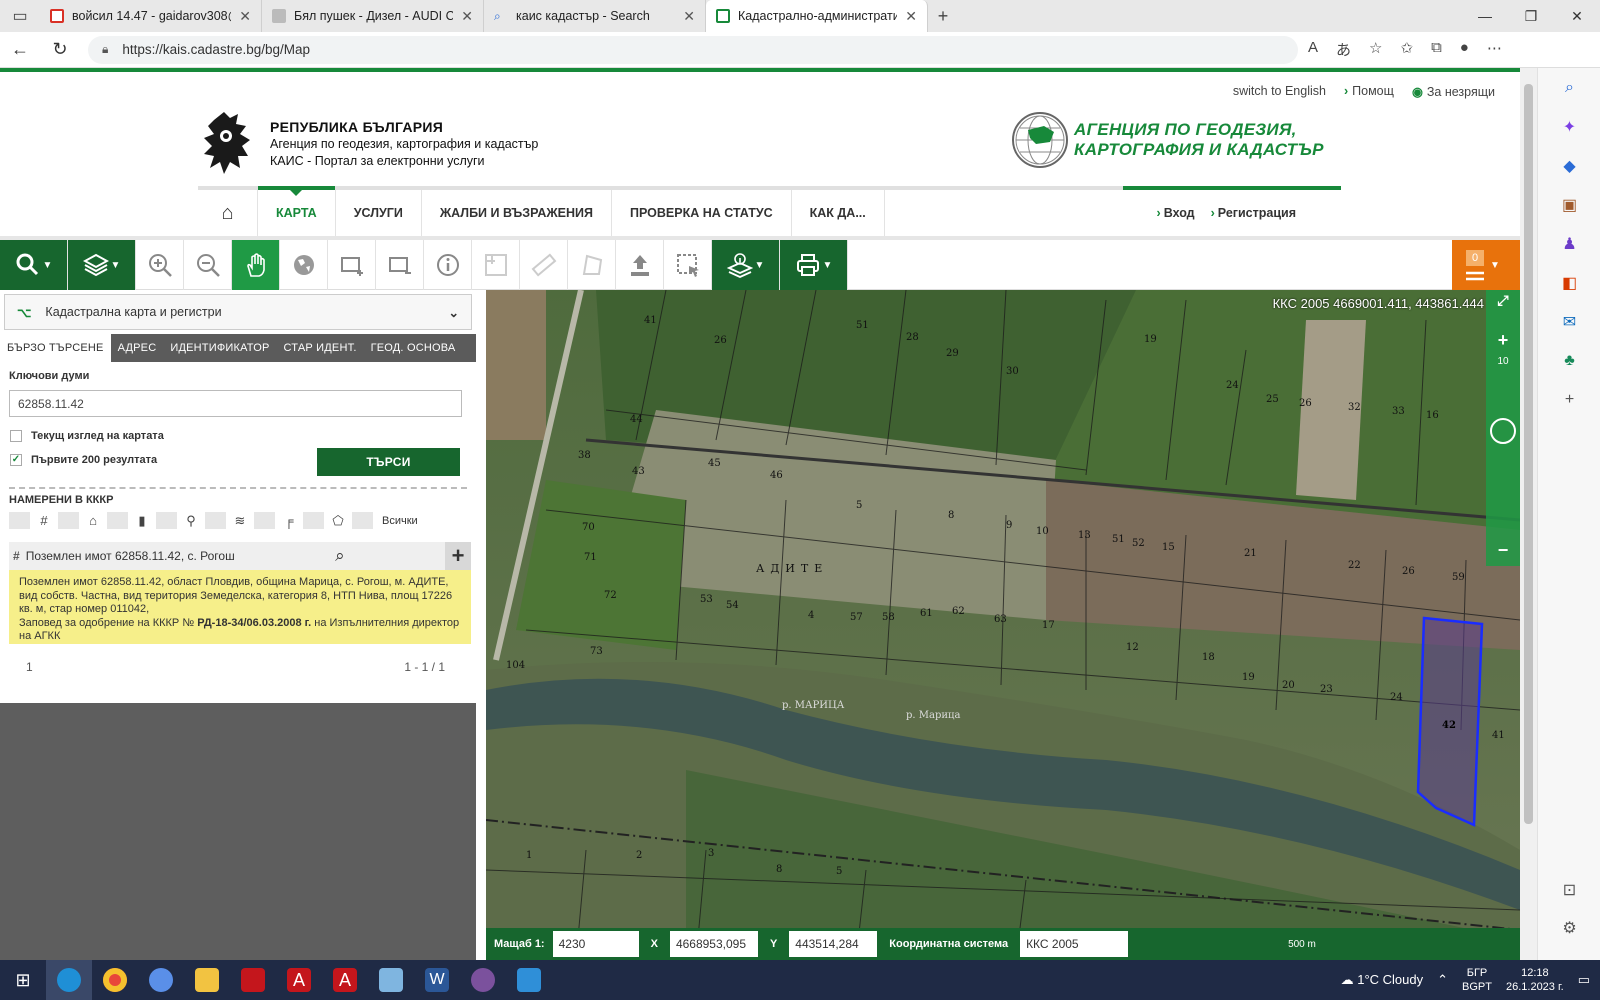 This screenshot has width=1600, height=1000. What do you see at coordinates (1569, 243) in the screenshot?
I see `games-icon: ♟` at bounding box center [1569, 243].